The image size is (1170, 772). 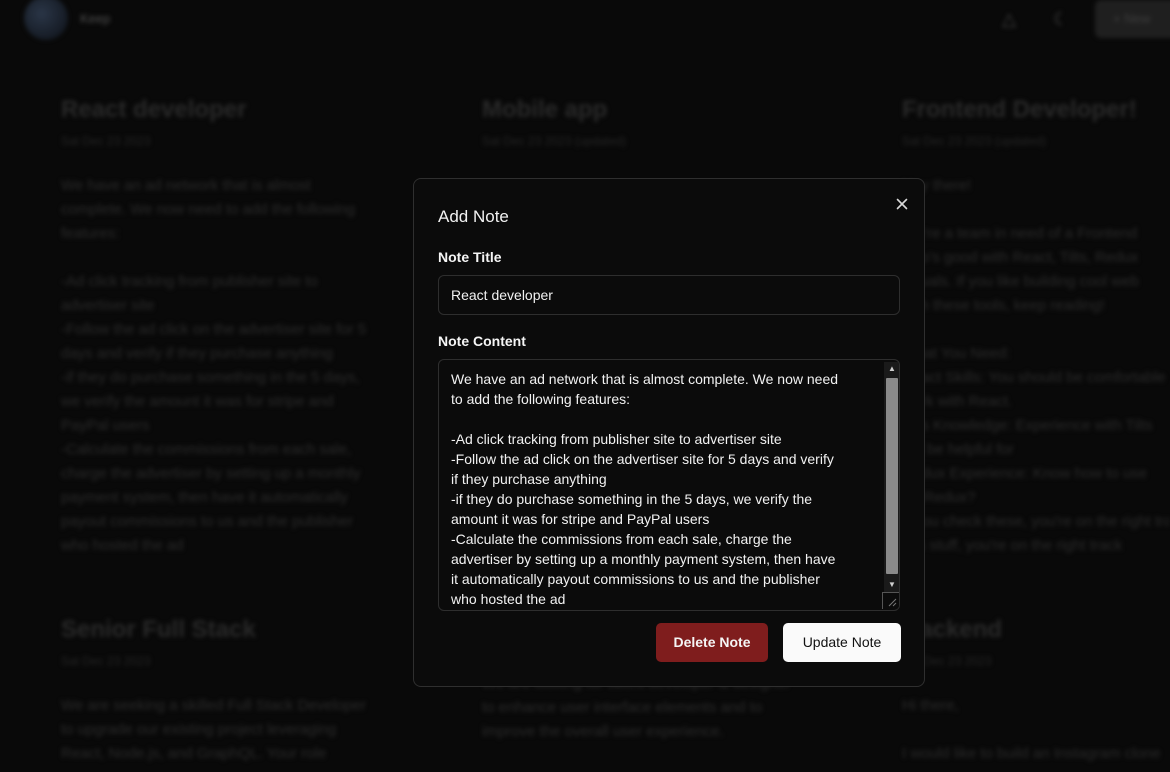 I want to click on scroll-down-icon: ▼, so click(x=891, y=585).